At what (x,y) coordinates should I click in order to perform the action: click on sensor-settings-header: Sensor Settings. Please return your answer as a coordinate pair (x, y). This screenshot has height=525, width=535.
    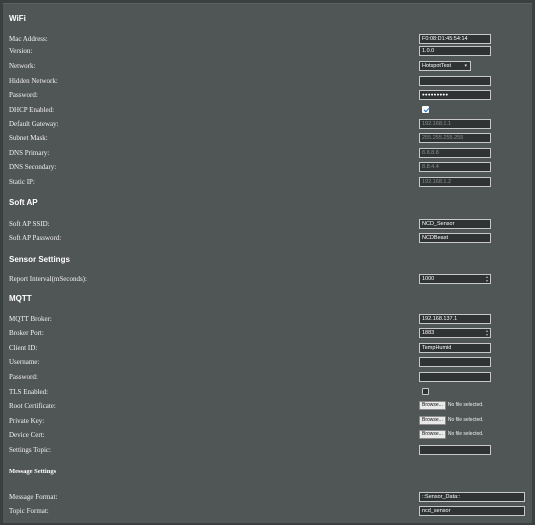
    Looking at the image, I should click on (39, 259).